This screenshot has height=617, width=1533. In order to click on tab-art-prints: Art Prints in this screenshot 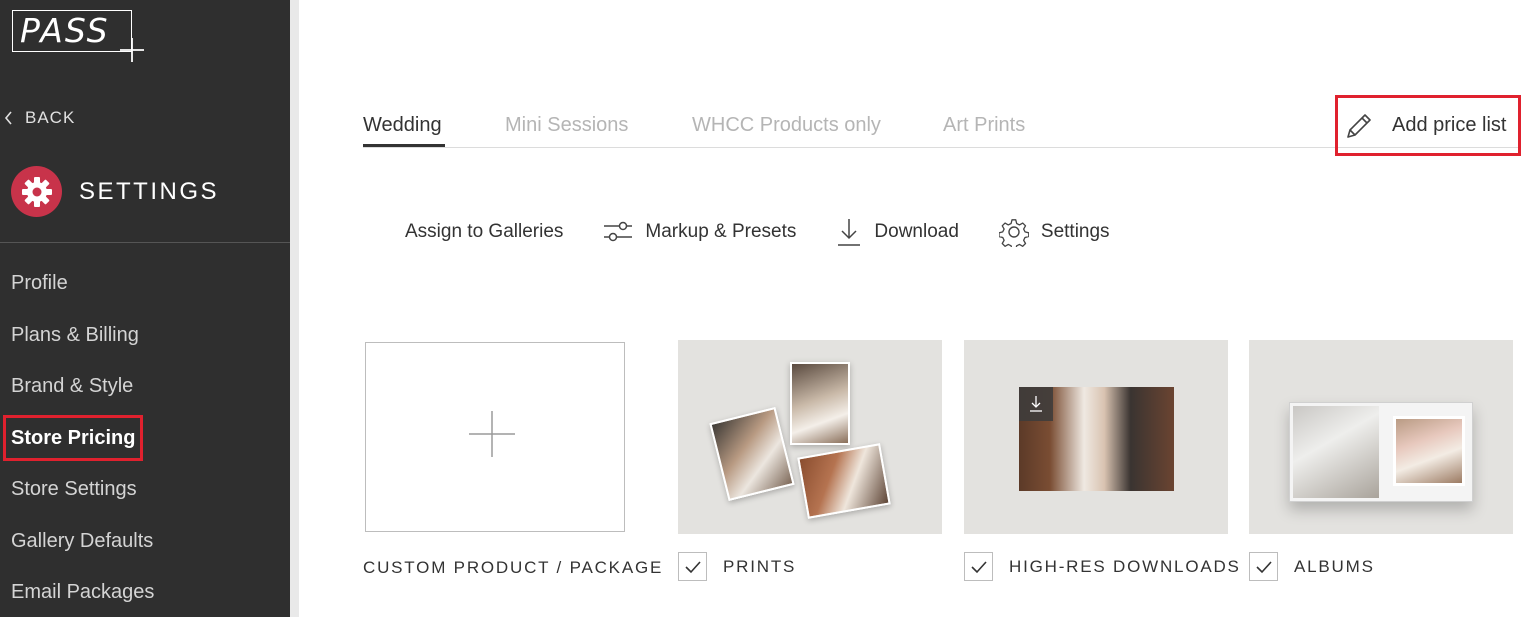, I will do `click(984, 125)`.